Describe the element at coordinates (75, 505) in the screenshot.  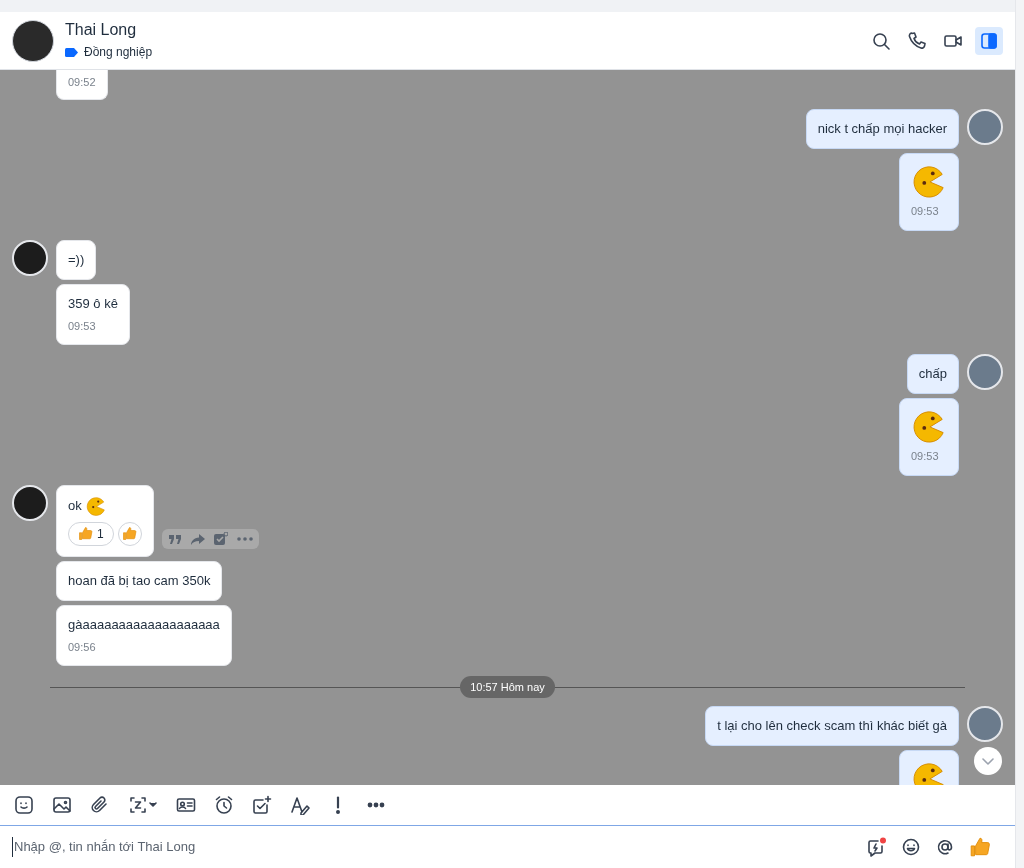
I see `message-text: ok` at that location.